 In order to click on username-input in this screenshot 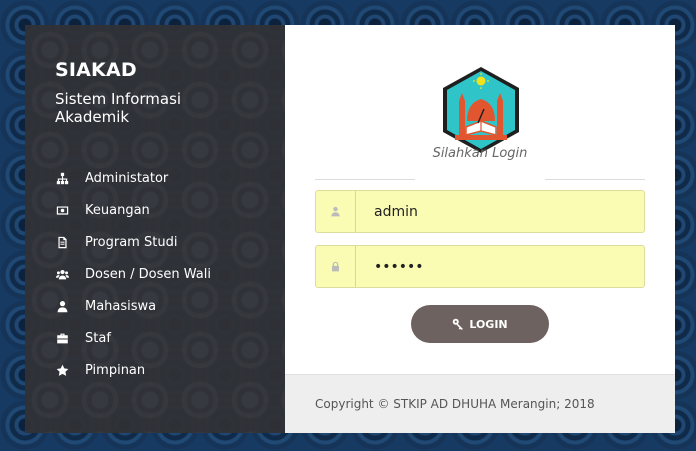, I will do `click(499, 211)`.